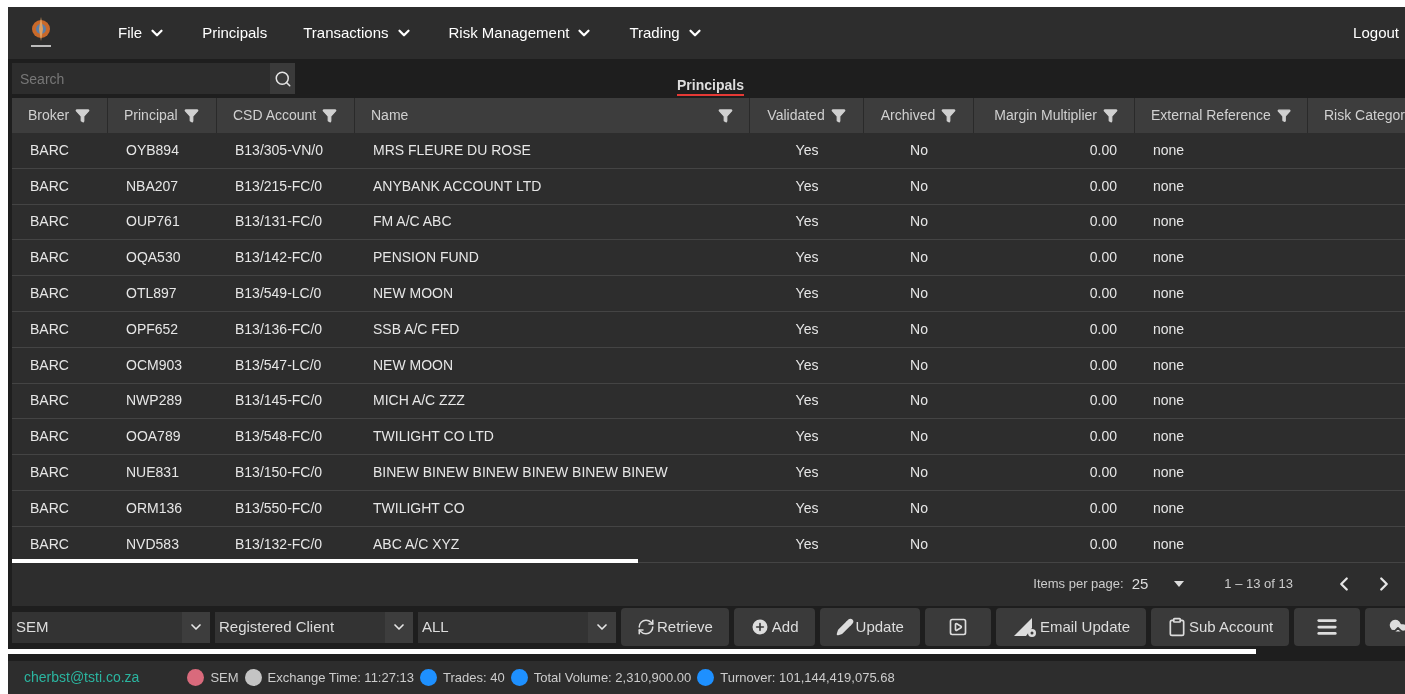  Describe the element at coordinates (314, 627) in the screenshot. I see `dropdown-field: Registered Client` at that location.